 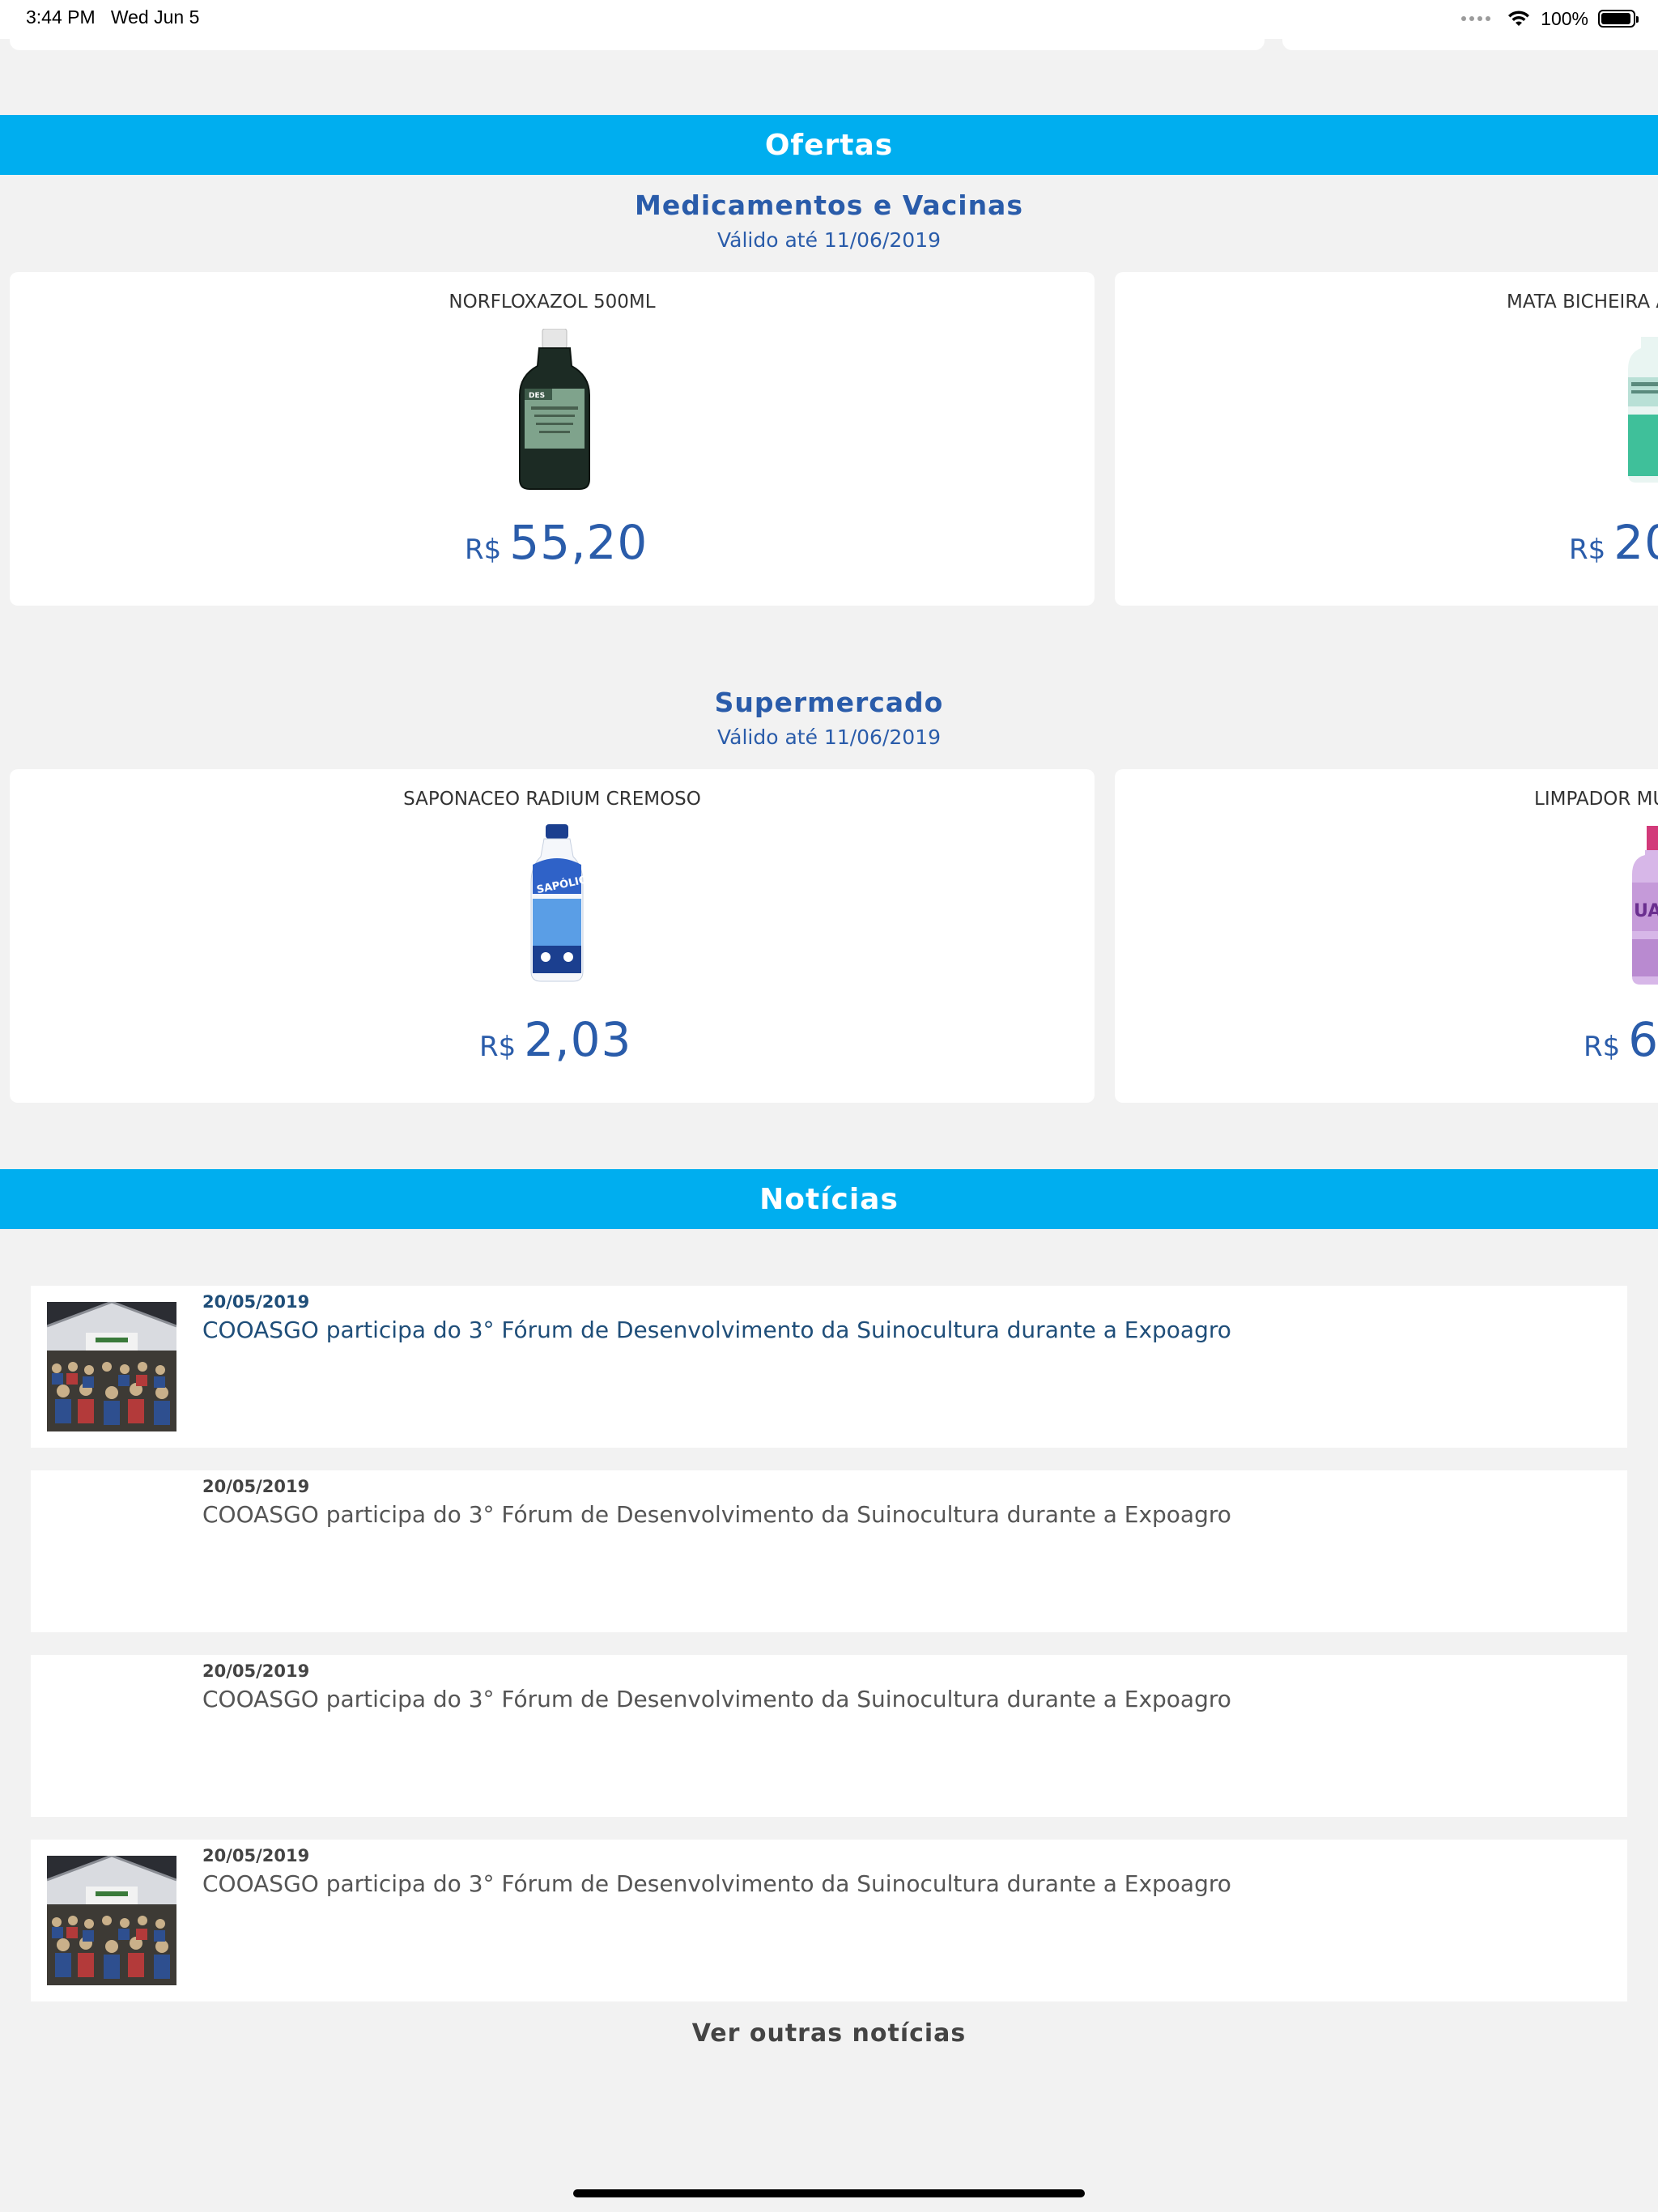 What do you see at coordinates (558, 903) in the screenshot?
I see `product-bottle-image: SAPÓLIO` at bounding box center [558, 903].